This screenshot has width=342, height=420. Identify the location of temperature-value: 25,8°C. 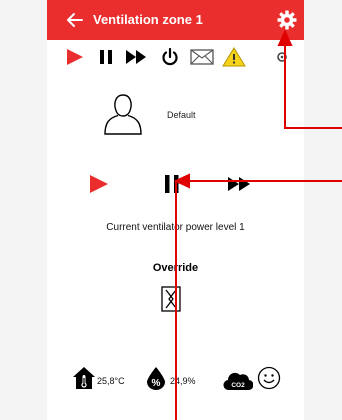
(111, 381).